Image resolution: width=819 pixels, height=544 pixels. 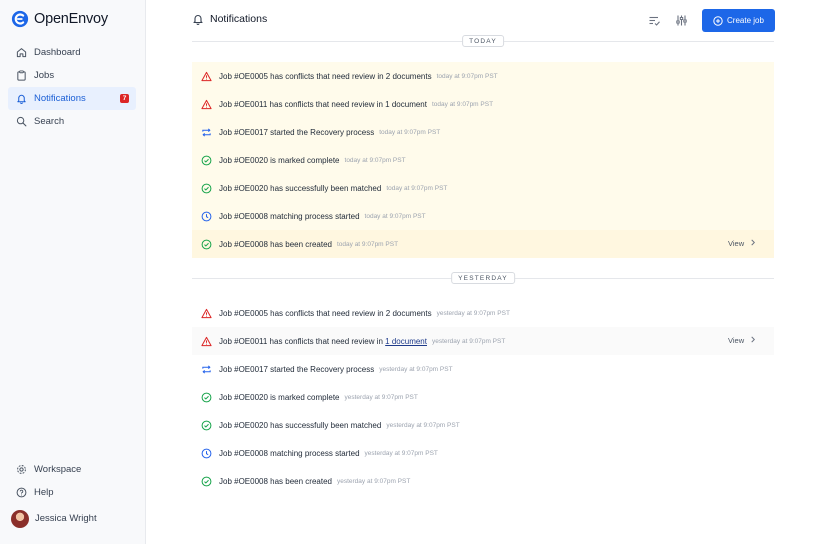 What do you see at coordinates (20, 518) in the screenshot?
I see `avatar` at bounding box center [20, 518].